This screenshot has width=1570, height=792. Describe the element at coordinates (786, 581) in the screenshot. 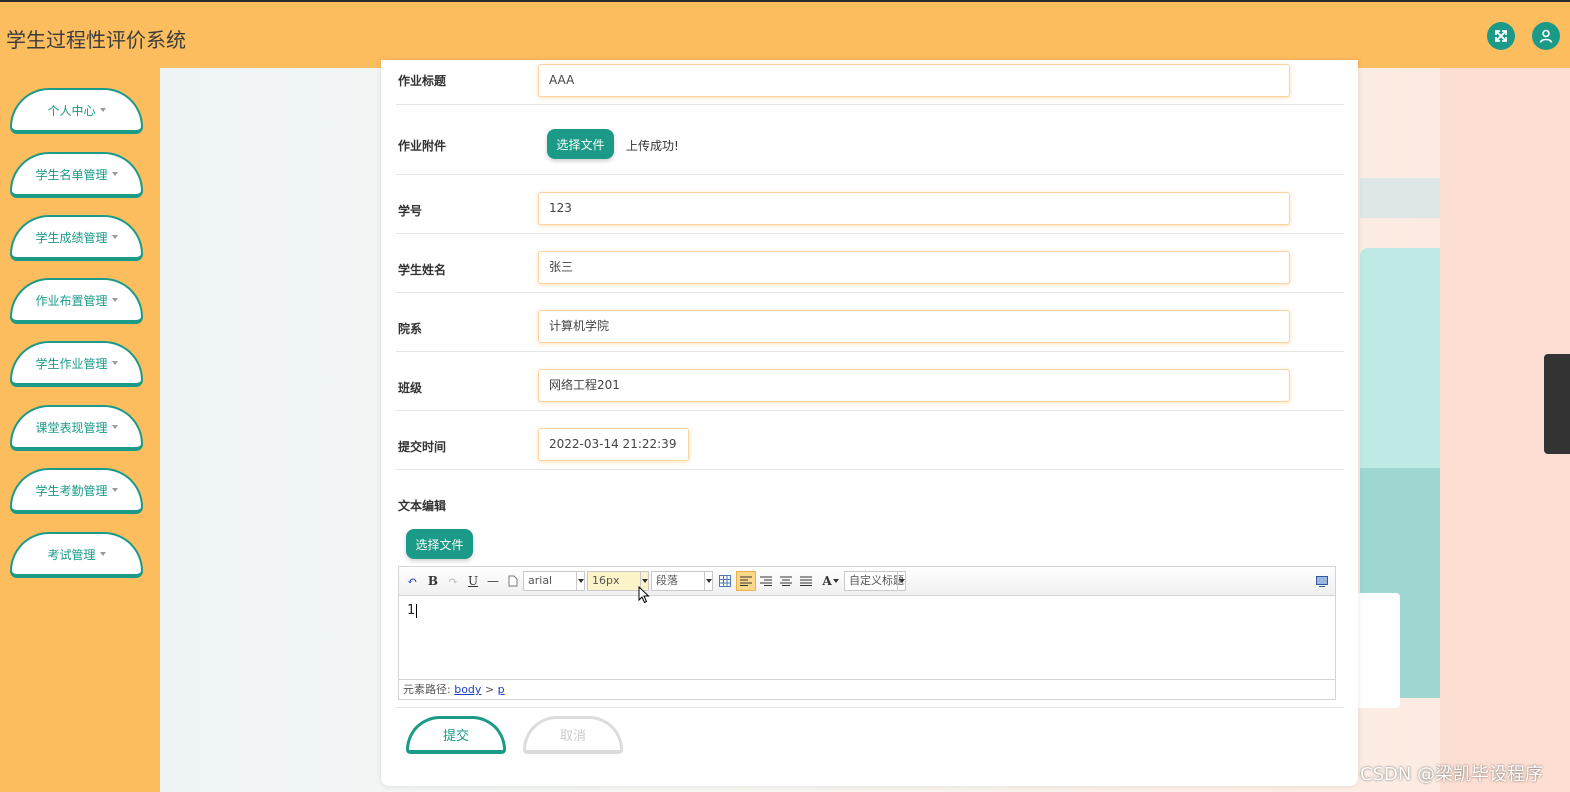

I see `align-center-icon` at that location.